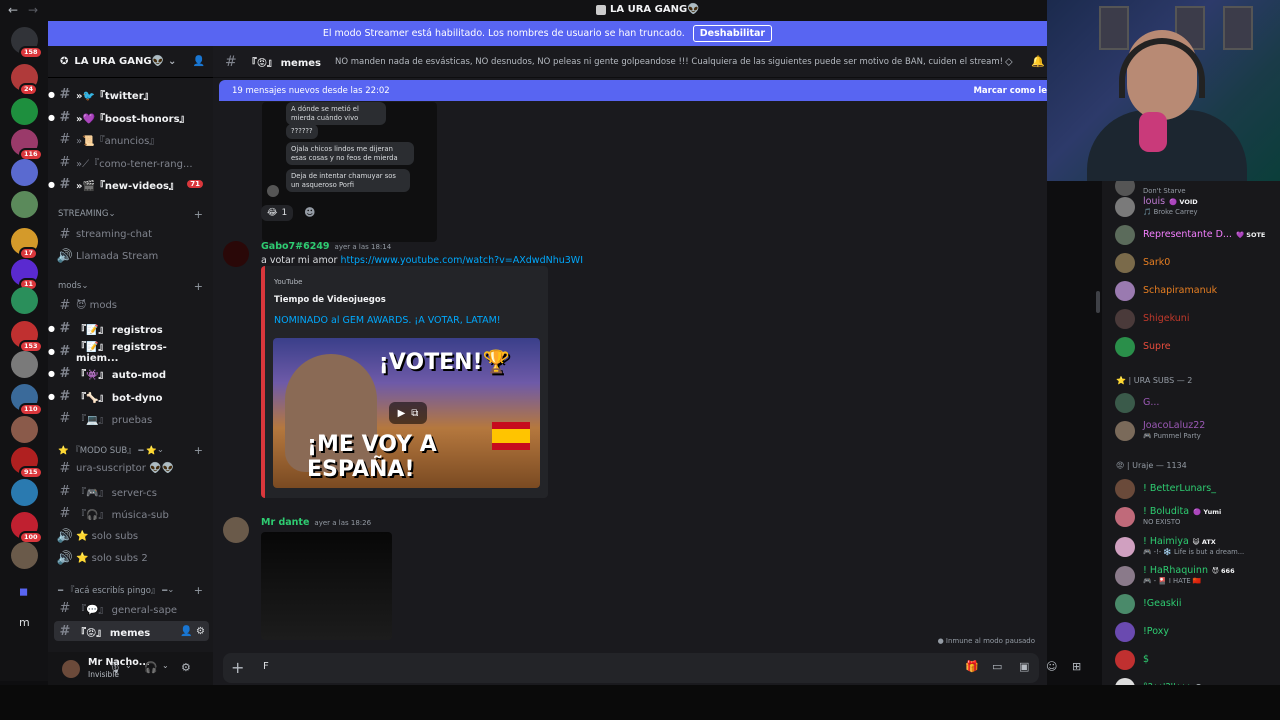  What do you see at coordinates (1196, 681) in the screenshot?
I see `list-item: °?¿¿'?''¿¿¿💀 GI` at bounding box center [1196, 681].